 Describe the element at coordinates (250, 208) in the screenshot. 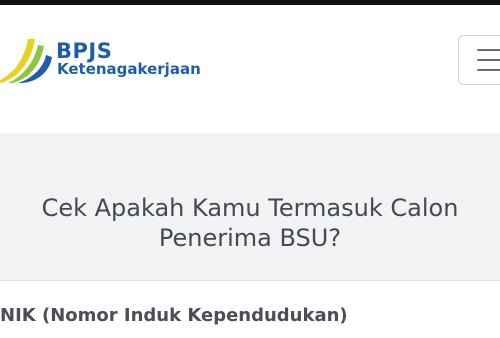

I see `page-title-line-1: Cek Apakah Kamu Termasuk Calon` at that location.